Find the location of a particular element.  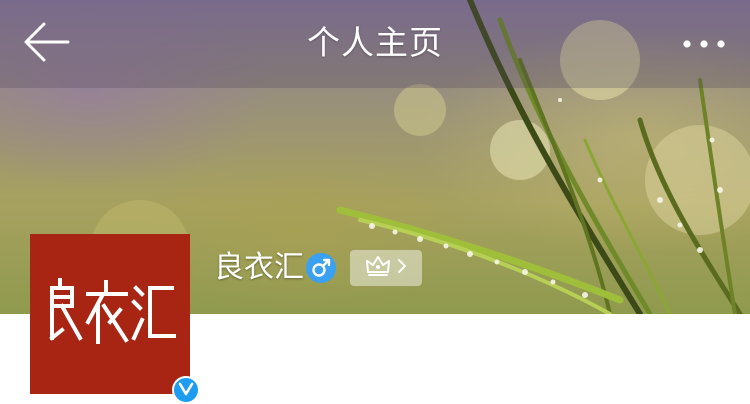

more-button is located at coordinates (704, 43).